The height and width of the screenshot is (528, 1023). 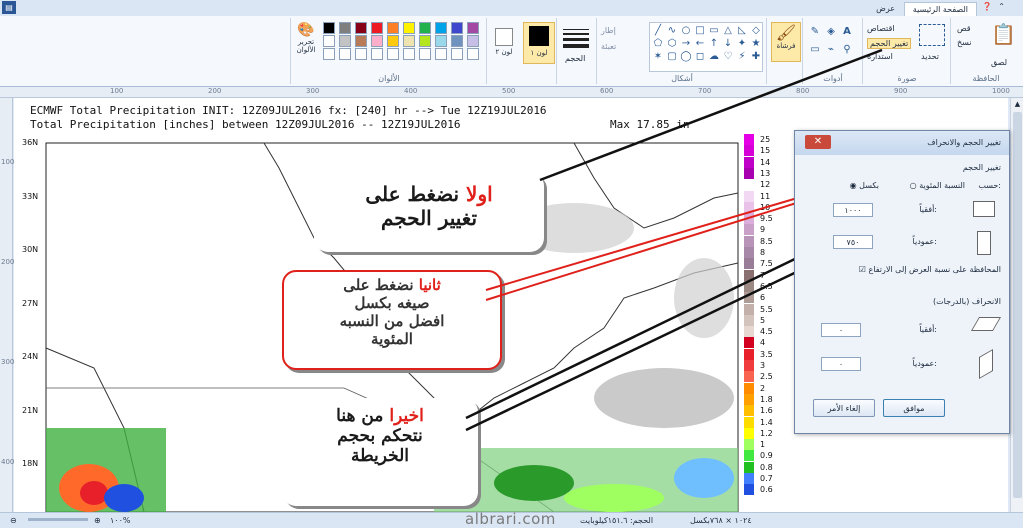 I want to click on ok-button: موافق, so click(x=914, y=408).